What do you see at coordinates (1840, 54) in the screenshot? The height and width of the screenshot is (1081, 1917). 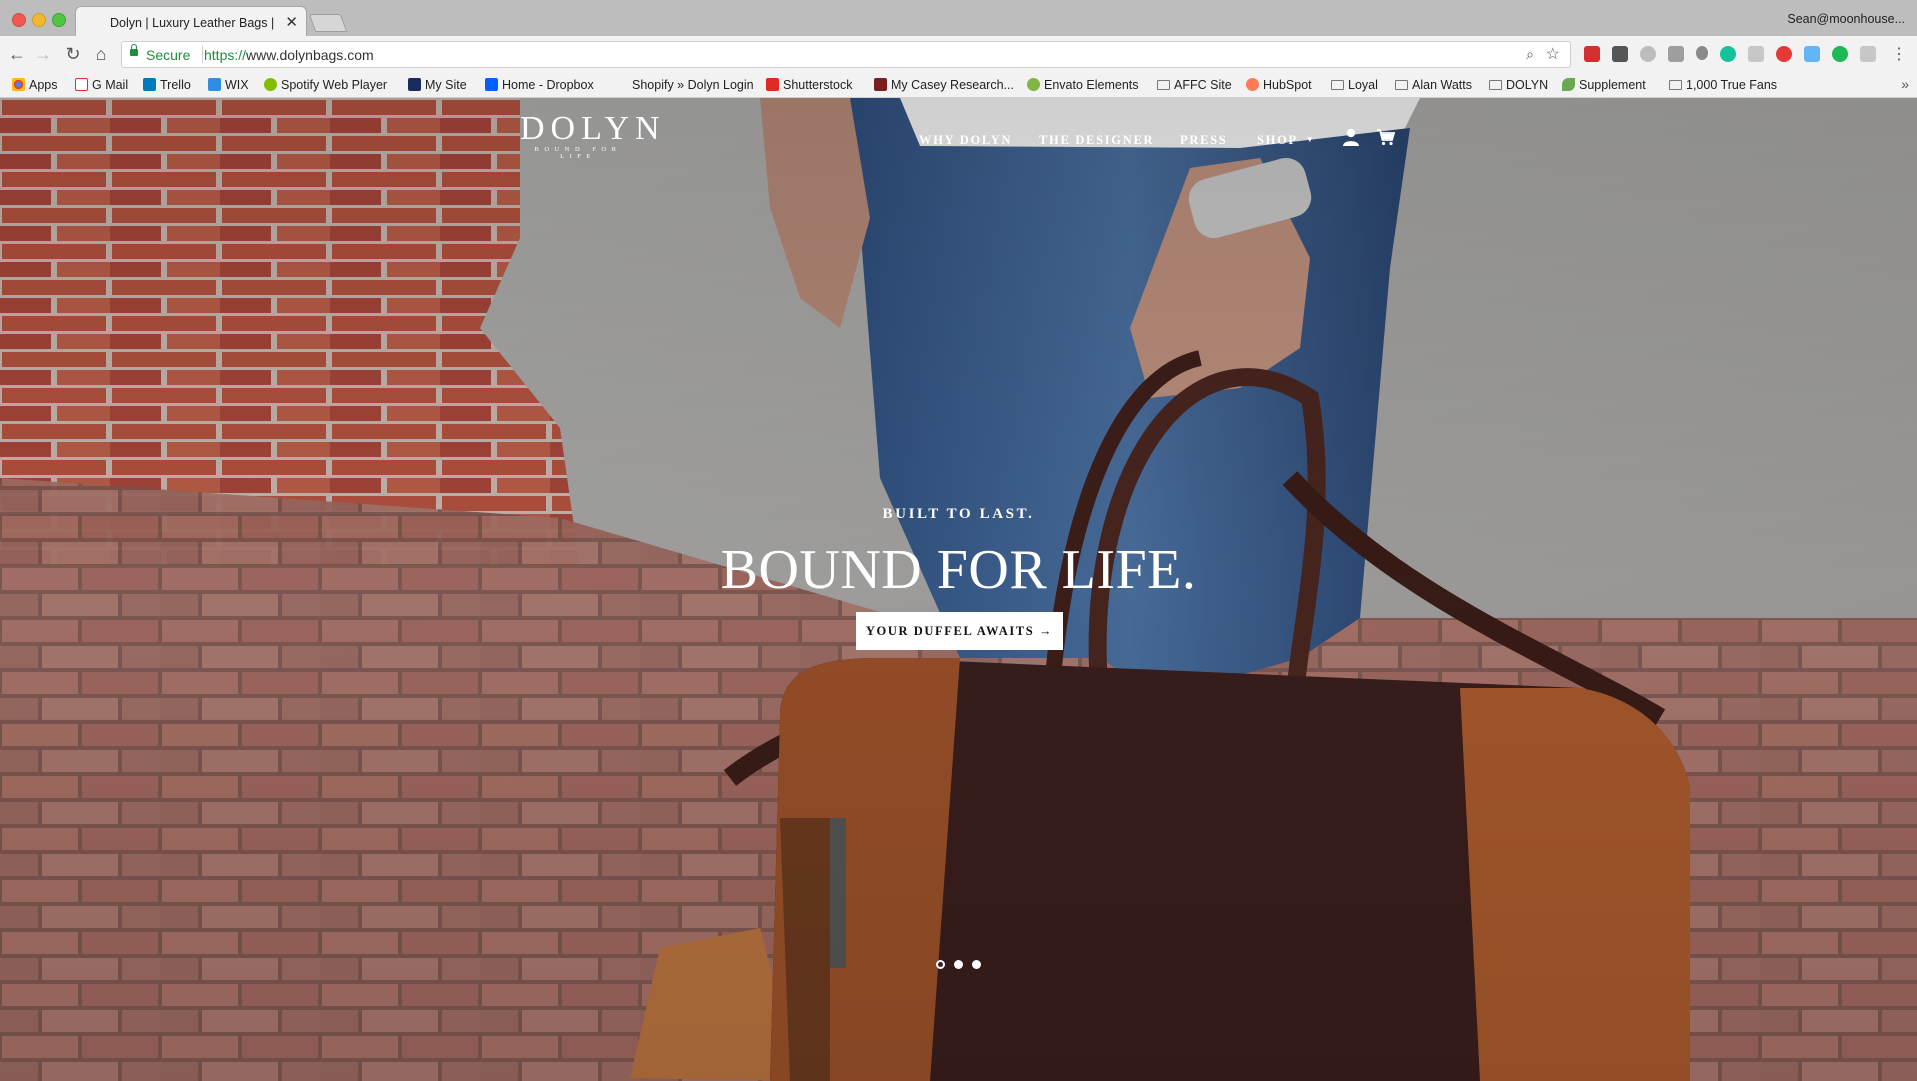 I see `extension-green-icon` at bounding box center [1840, 54].